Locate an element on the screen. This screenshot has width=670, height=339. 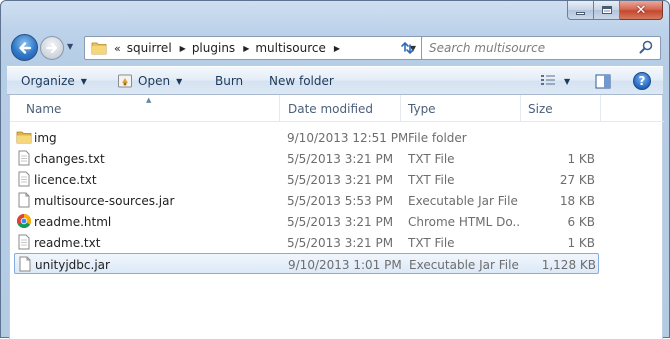
burn-label: Burn is located at coordinates (229, 81).